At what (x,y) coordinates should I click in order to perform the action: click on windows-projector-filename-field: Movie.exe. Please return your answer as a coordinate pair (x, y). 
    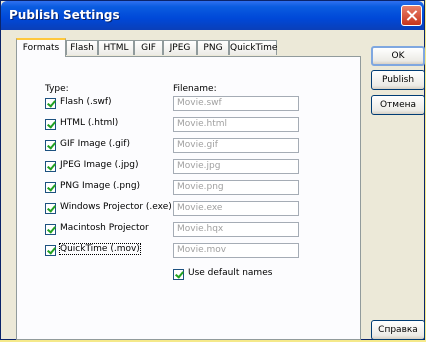
    Looking at the image, I should click on (236, 208).